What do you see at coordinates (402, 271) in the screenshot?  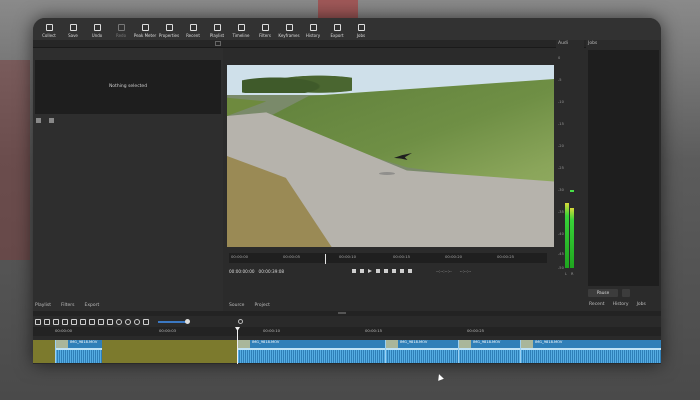 I see `volume-button` at bounding box center [402, 271].